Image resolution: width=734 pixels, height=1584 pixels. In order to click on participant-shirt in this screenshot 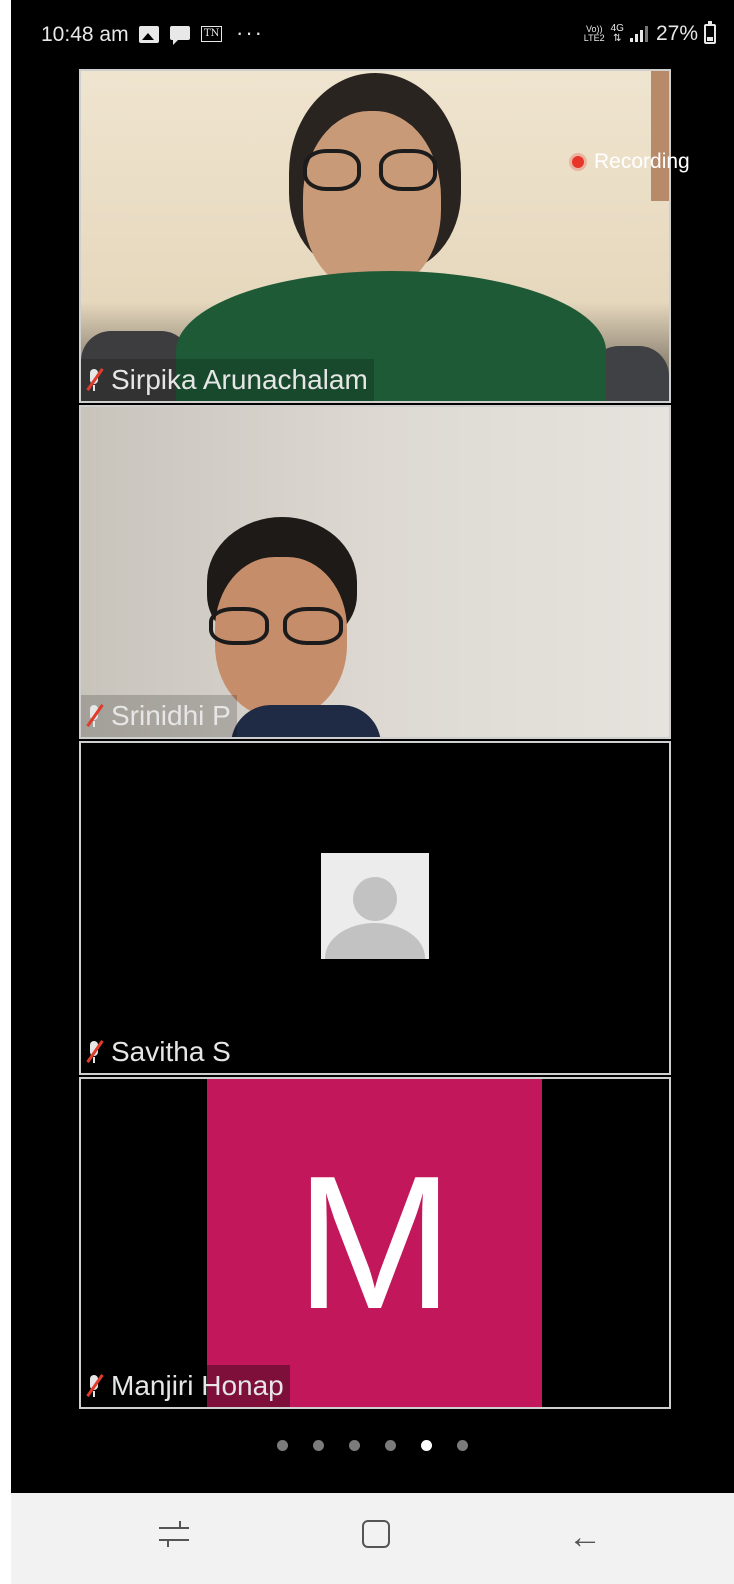, I will do `click(306, 721)`.